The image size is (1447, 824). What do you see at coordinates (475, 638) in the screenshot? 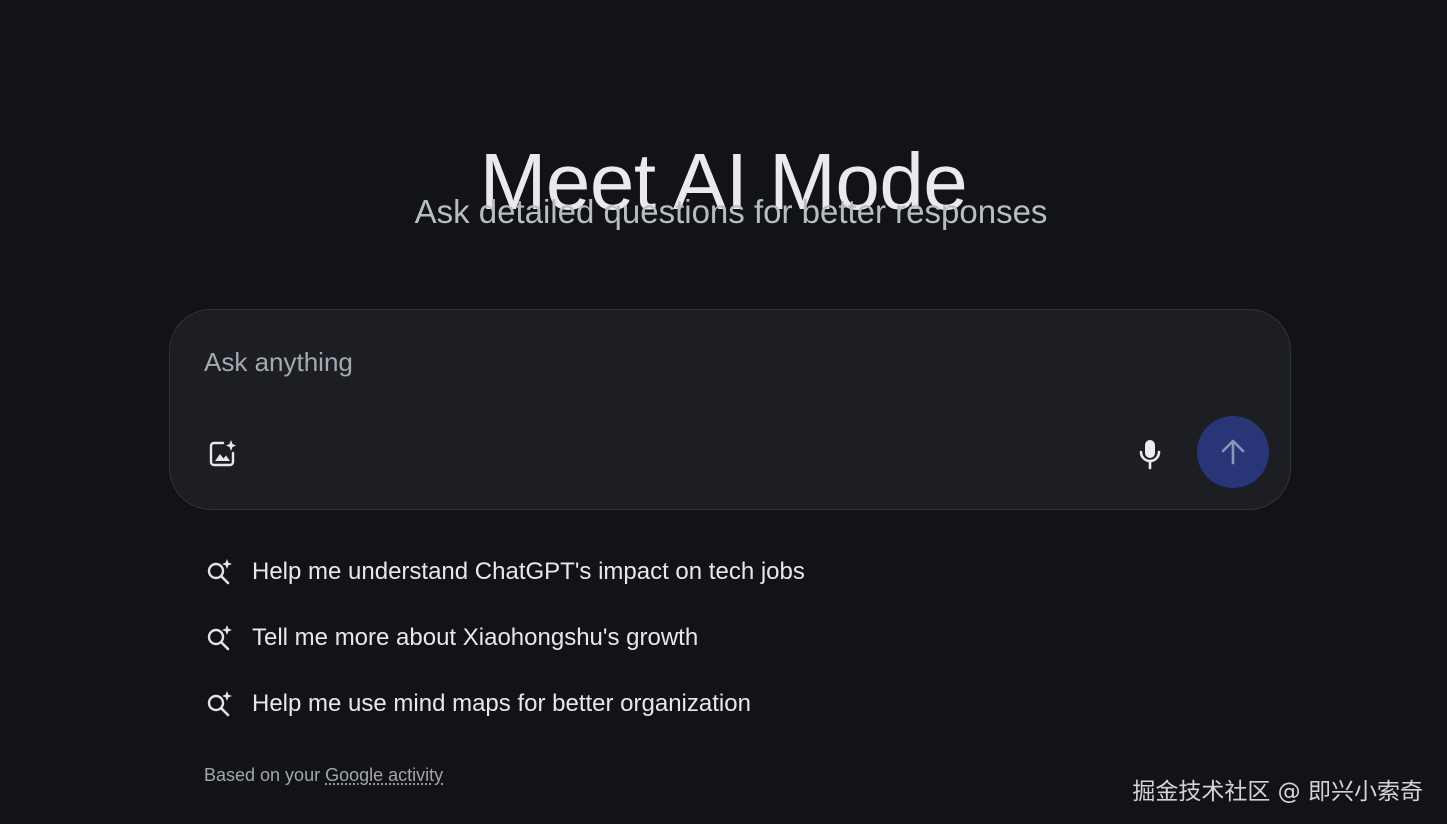
I see `suggestion-text: Tell me more about Xiaohongshu's growth` at bounding box center [475, 638].